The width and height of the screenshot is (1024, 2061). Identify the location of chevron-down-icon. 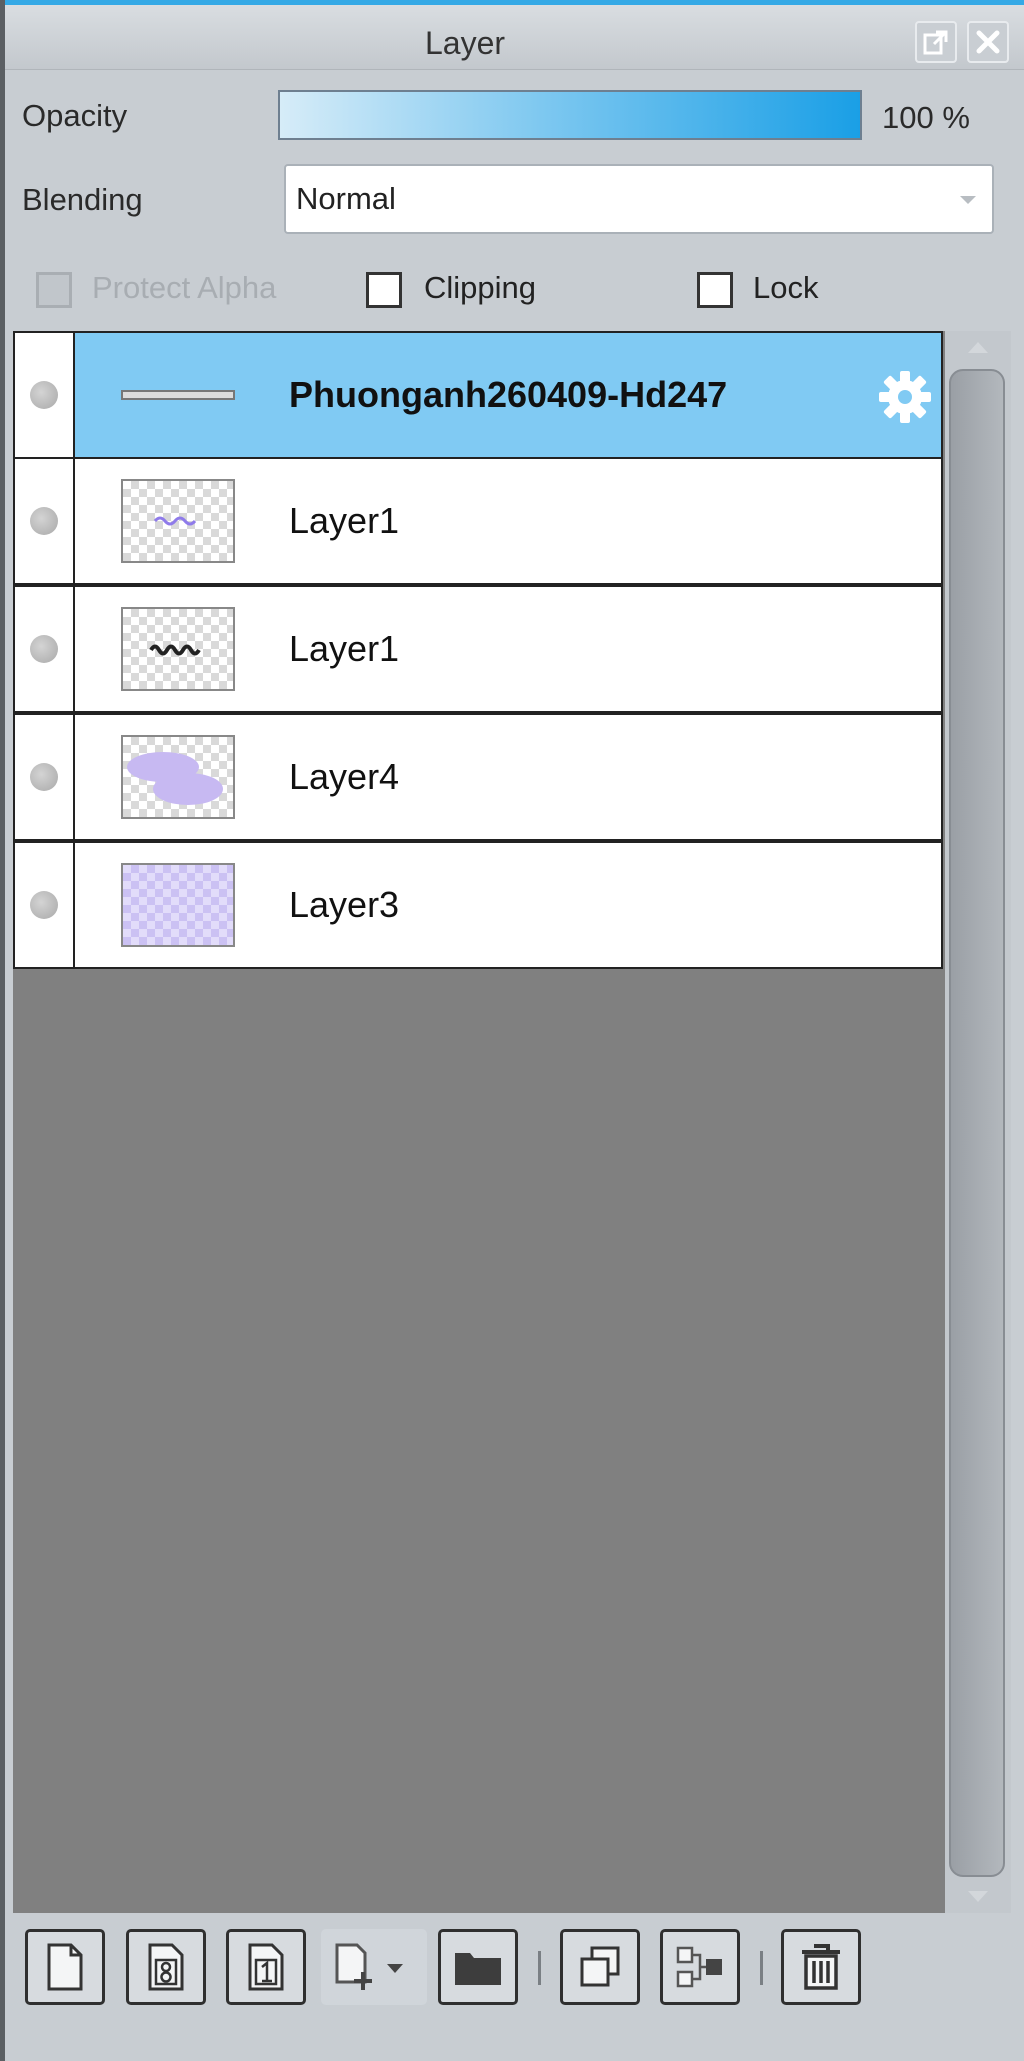
(968, 200).